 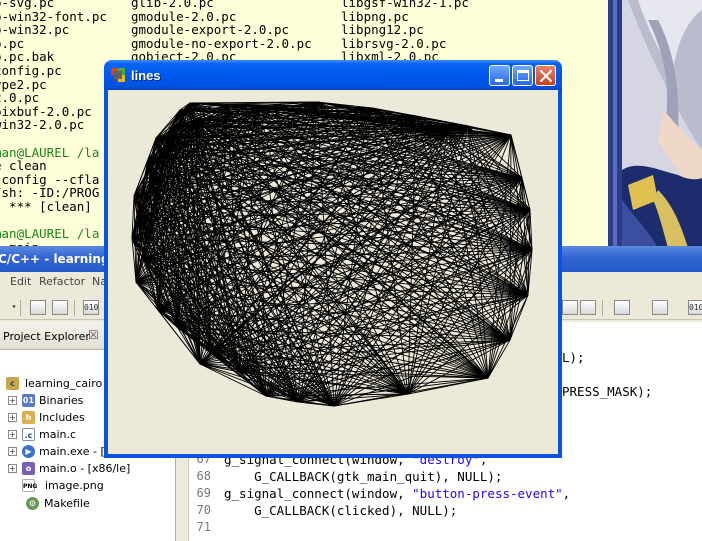 I want to click on terminal-line: /sh: -ID:/PROG, so click(x=50, y=193).